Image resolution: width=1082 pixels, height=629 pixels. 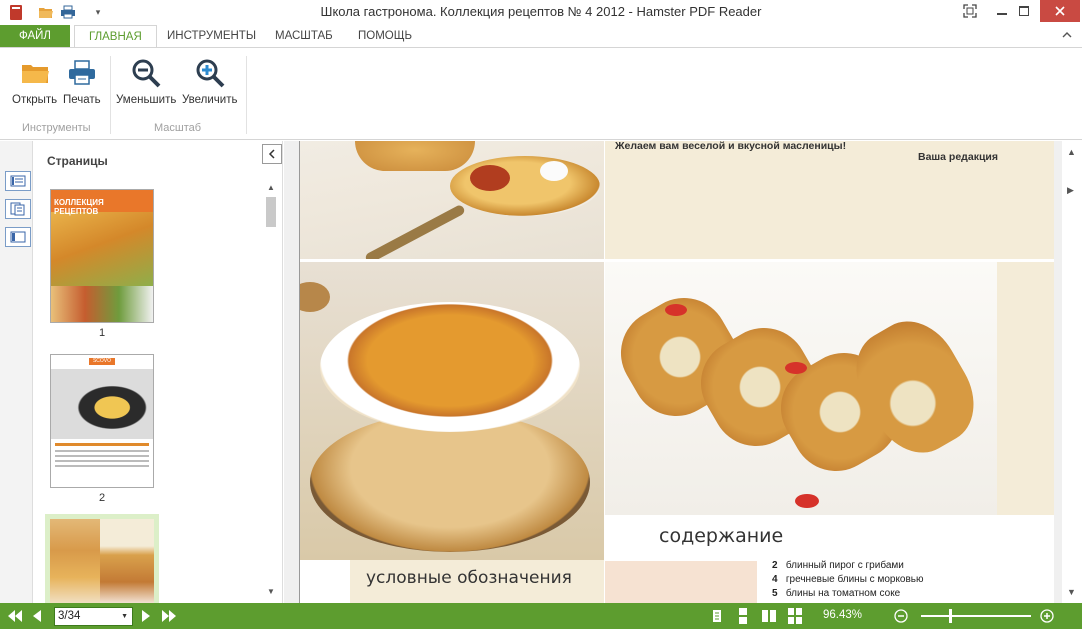 What do you see at coordinates (146, 616) in the screenshot?
I see `next-page-icon` at bounding box center [146, 616].